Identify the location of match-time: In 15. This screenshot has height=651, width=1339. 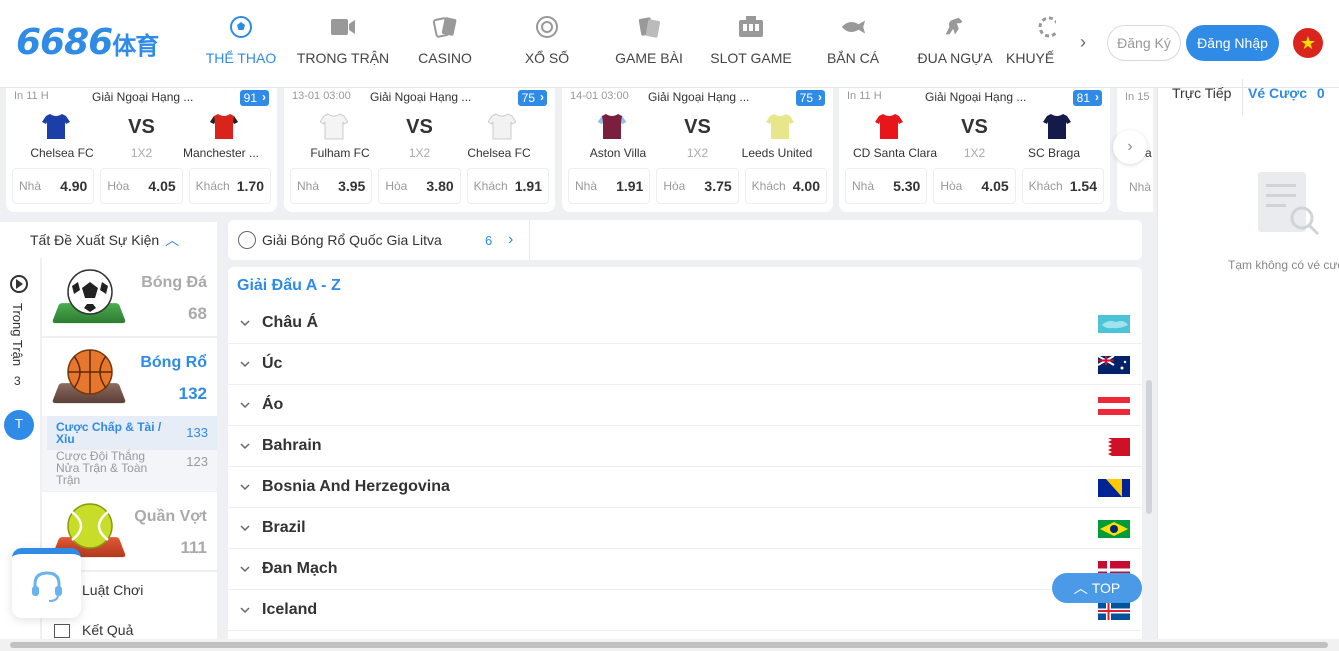
(1137, 97).